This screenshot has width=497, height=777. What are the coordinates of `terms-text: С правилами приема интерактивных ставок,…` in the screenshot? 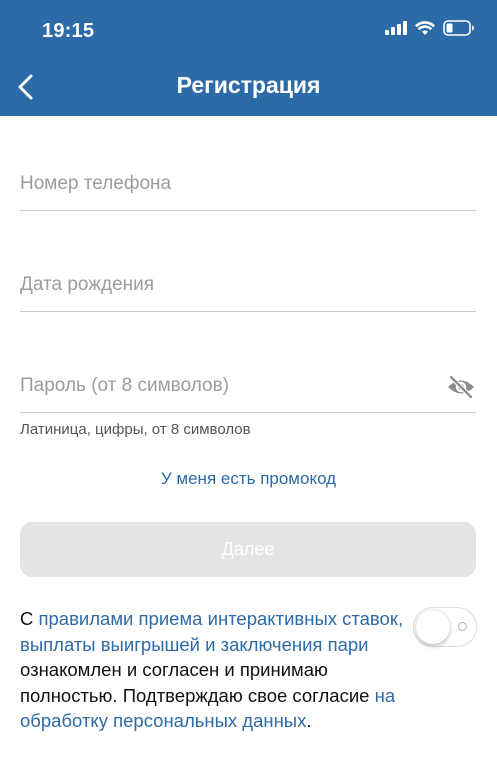 It's located at (212, 670).